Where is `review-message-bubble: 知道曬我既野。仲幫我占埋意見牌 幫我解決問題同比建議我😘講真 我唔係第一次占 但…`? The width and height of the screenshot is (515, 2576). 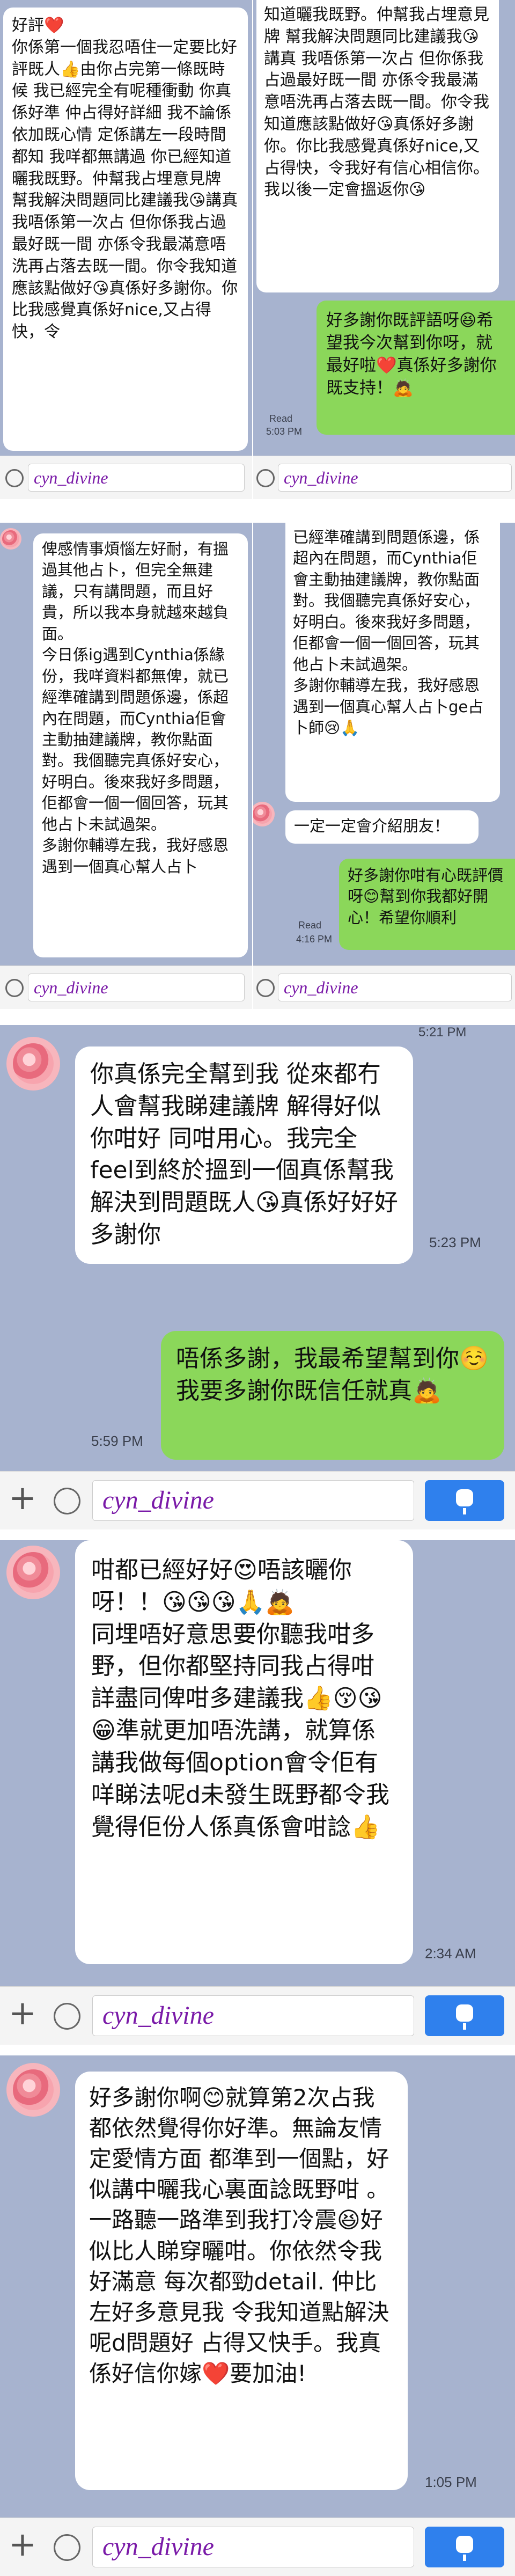
review-message-bubble: 知道曬我既野。仲幫我占埋意見牌 幫我解決問題同比建議我😘講真 我唔係第一次占 但… is located at coordinates (378, 146).